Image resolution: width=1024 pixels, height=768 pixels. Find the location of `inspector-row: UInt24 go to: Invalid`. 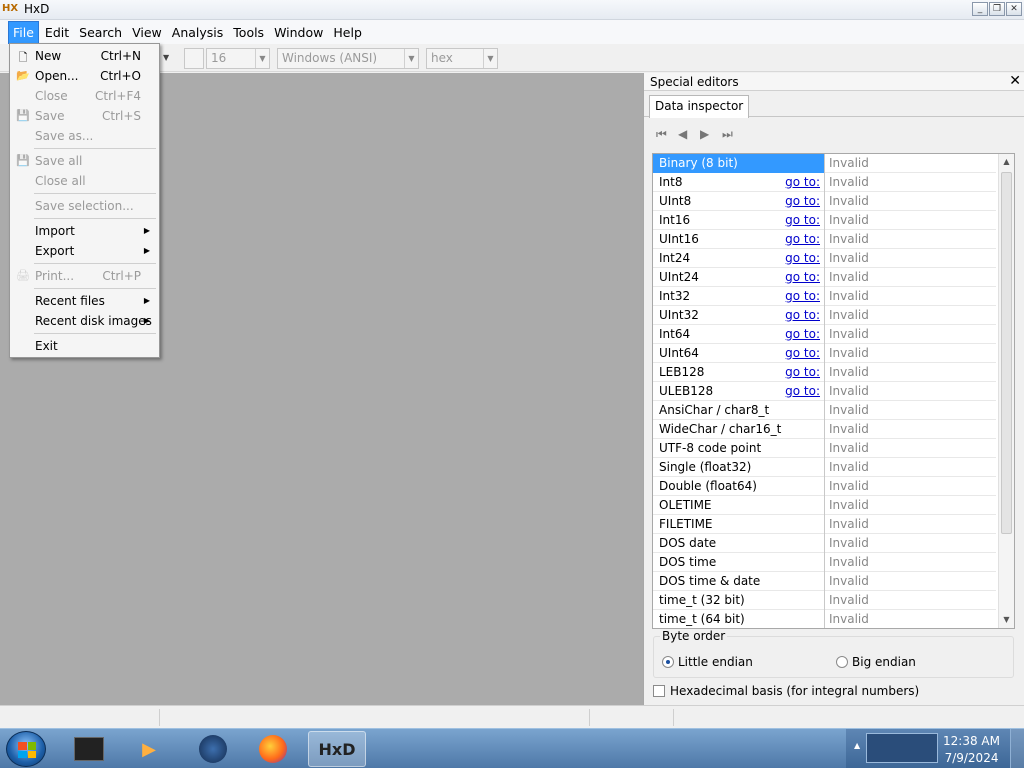

inspector-row: UInt24 go to: Invalid is located at coordinates (824, 277).